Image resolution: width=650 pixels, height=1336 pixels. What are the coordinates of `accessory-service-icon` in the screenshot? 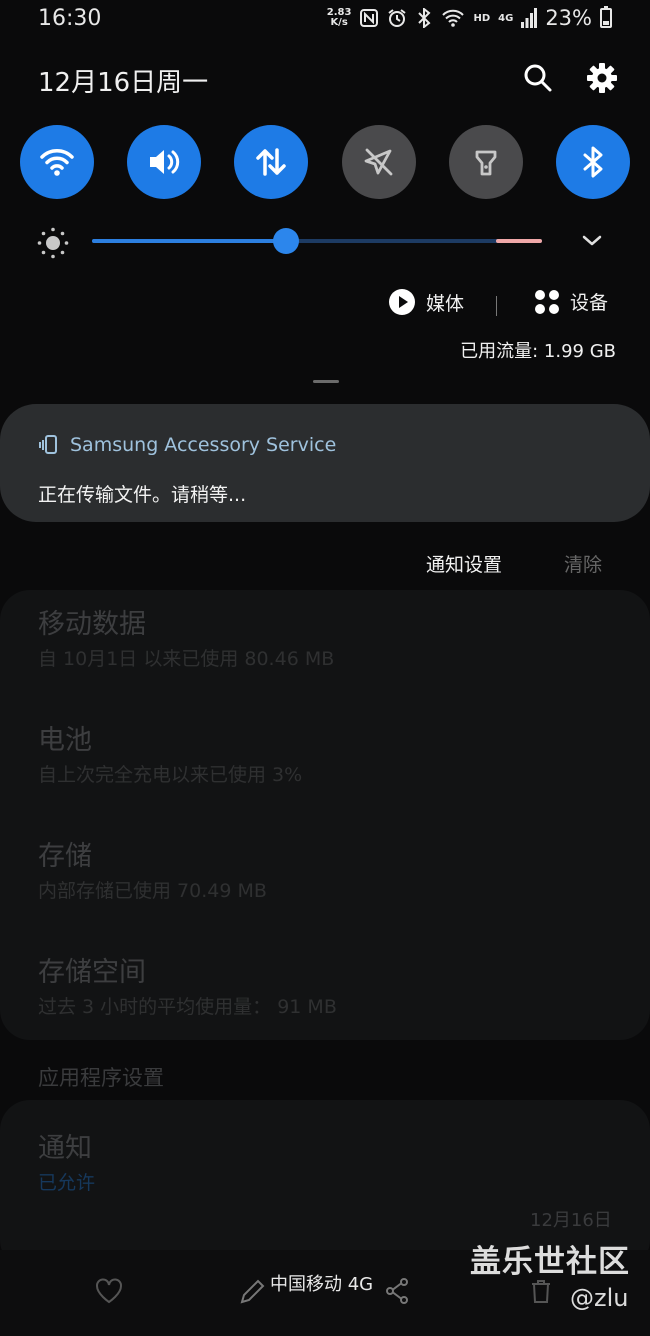 It's located at (48, 444).